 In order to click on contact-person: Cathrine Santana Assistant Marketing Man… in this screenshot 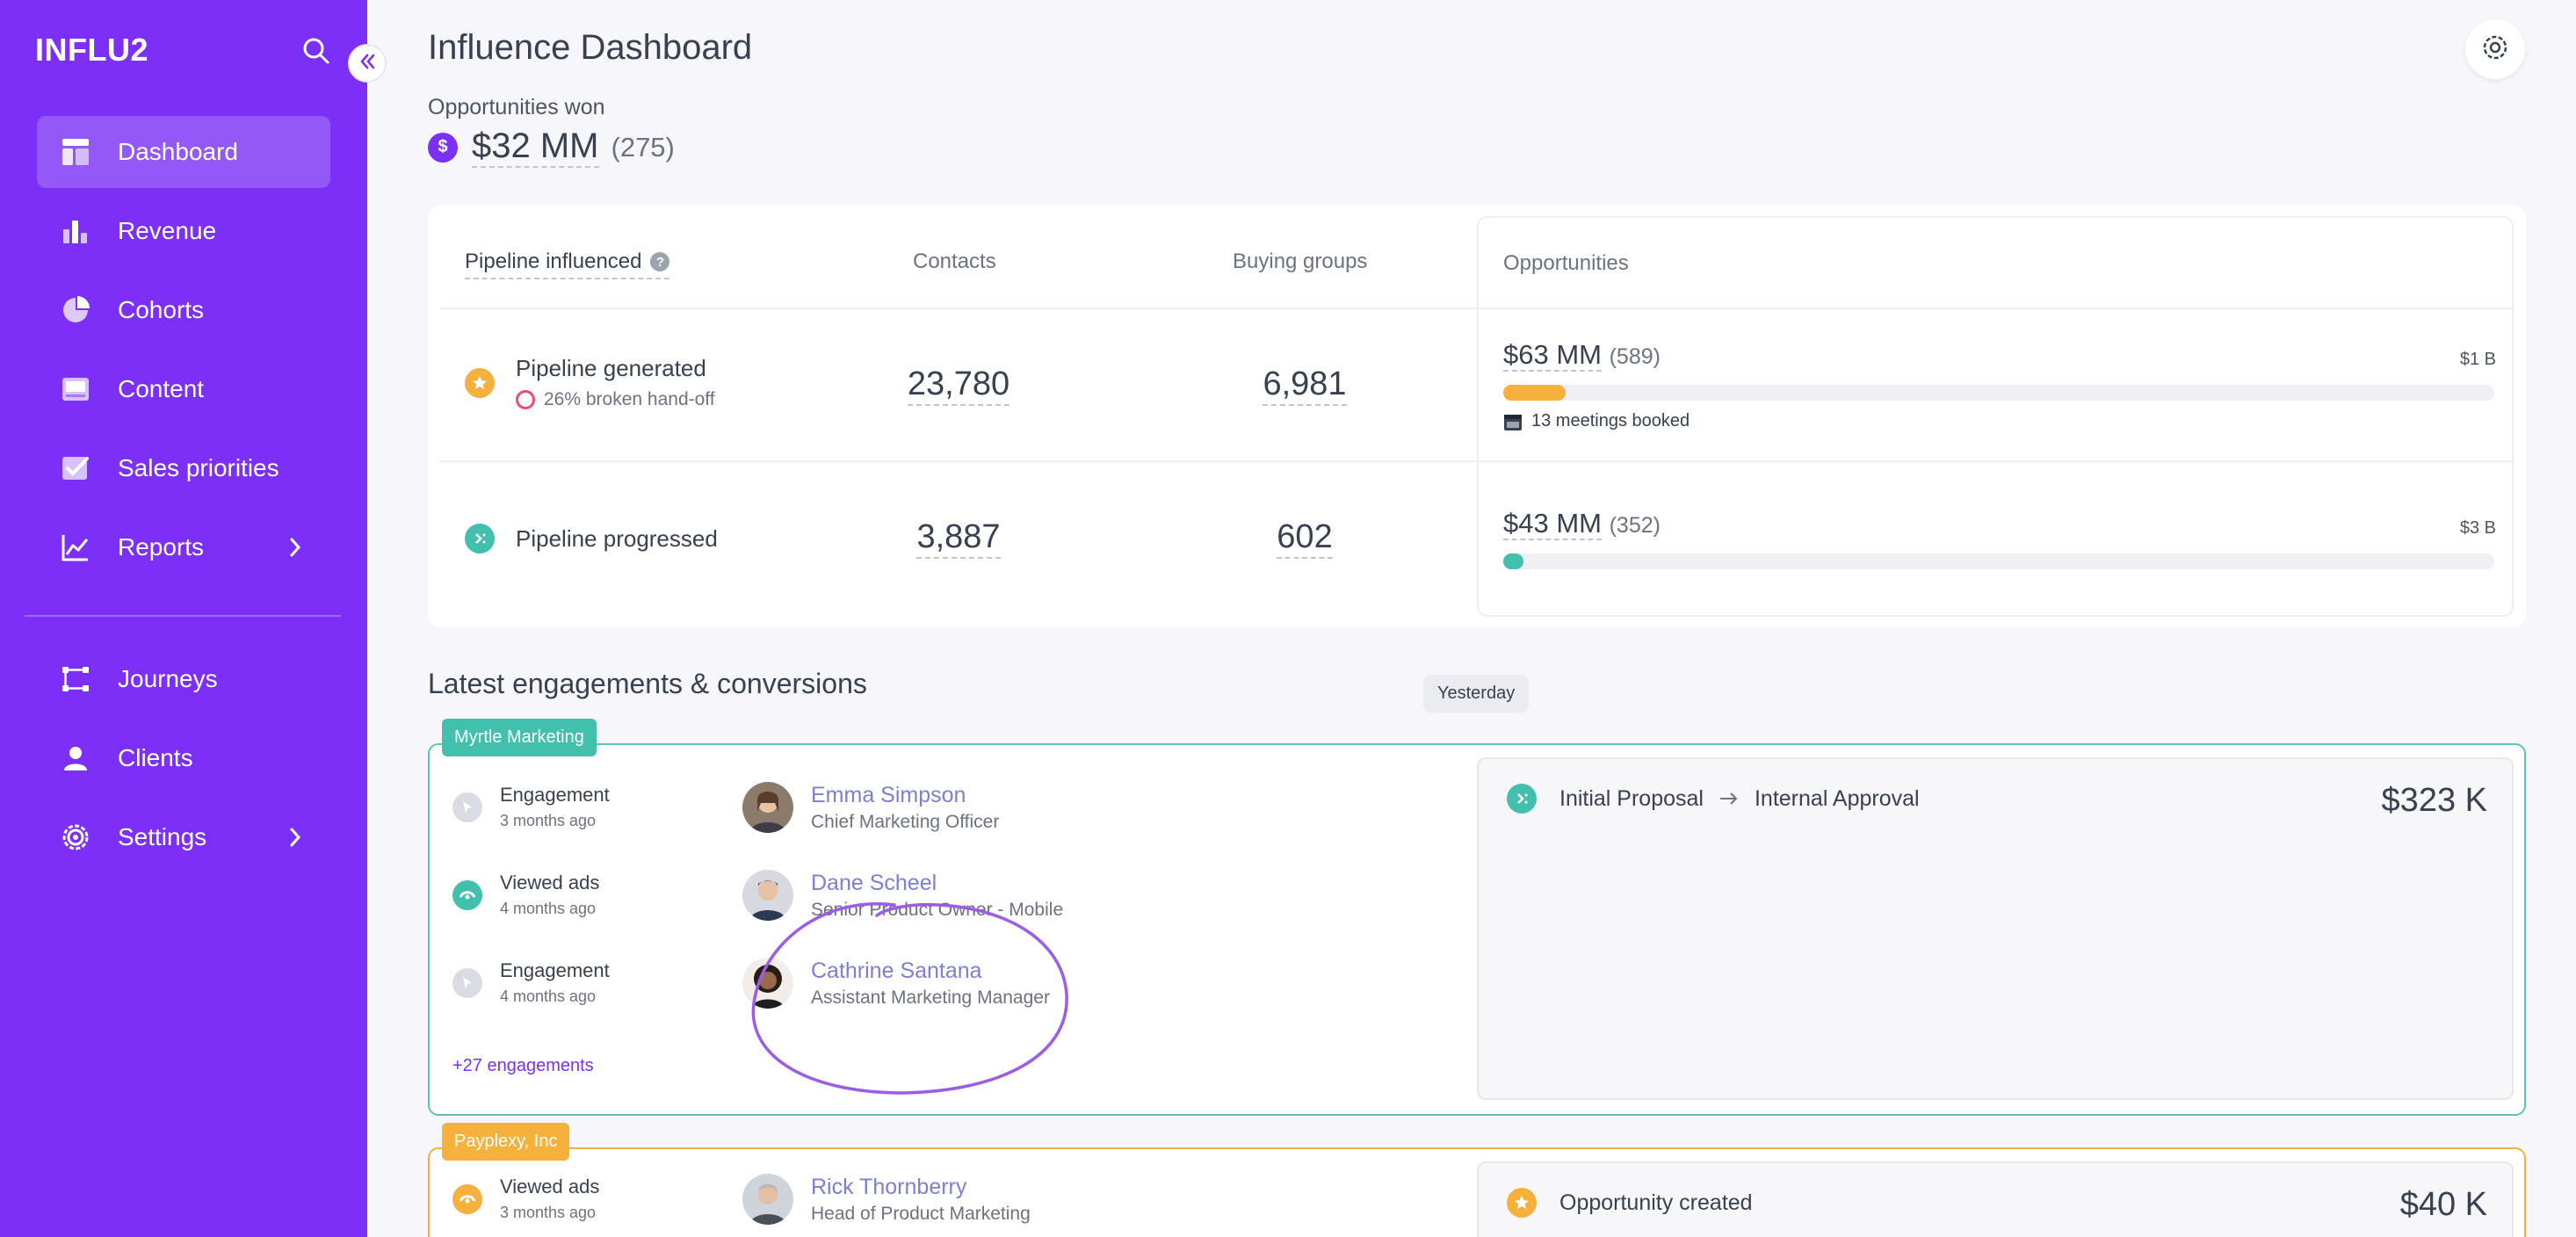, I will do `click(896, 984)`.